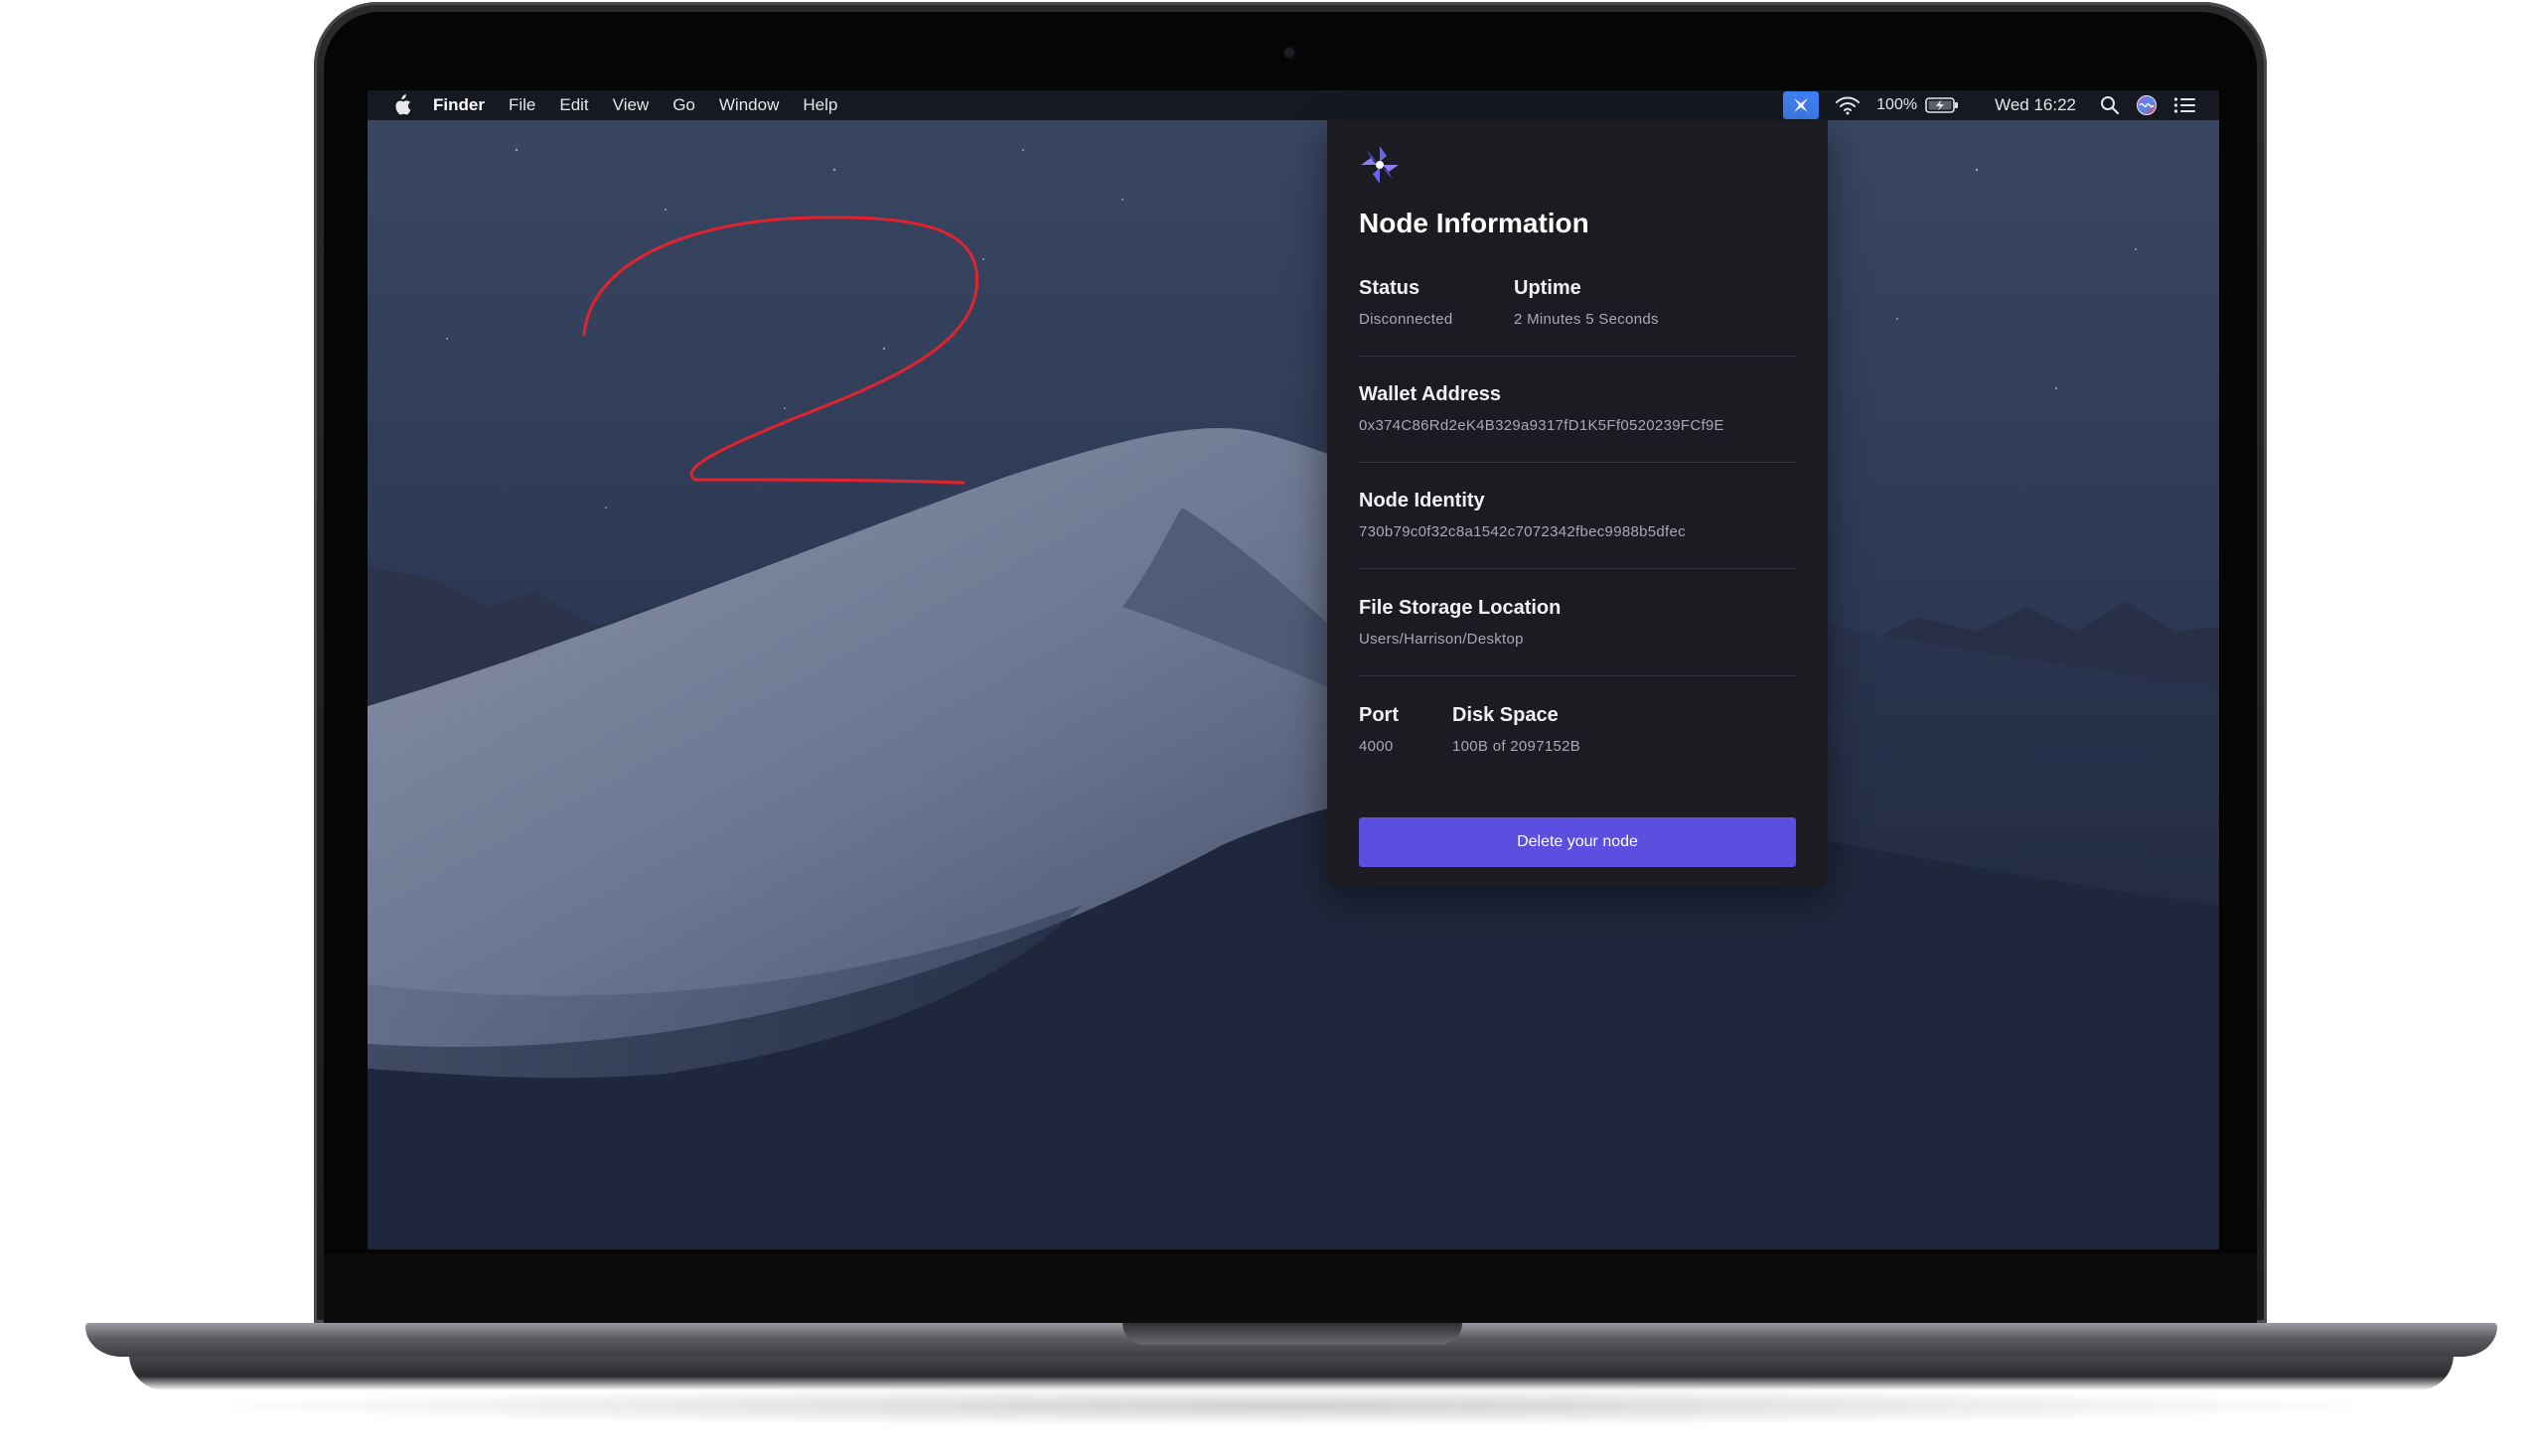 This screenshot has width=2535, height=1456. I want to click on uptime-value: 2 Minutes 5 Seconds, so click(1587, 319).